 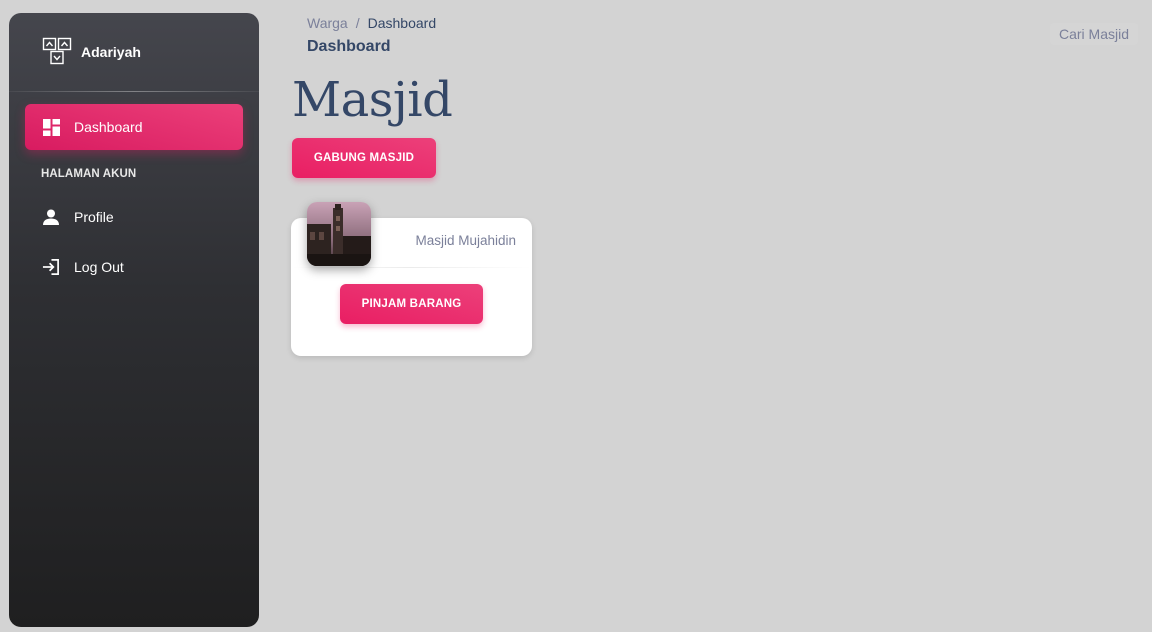 I want to click on dashboard-icon, so click(x=51, y=127).